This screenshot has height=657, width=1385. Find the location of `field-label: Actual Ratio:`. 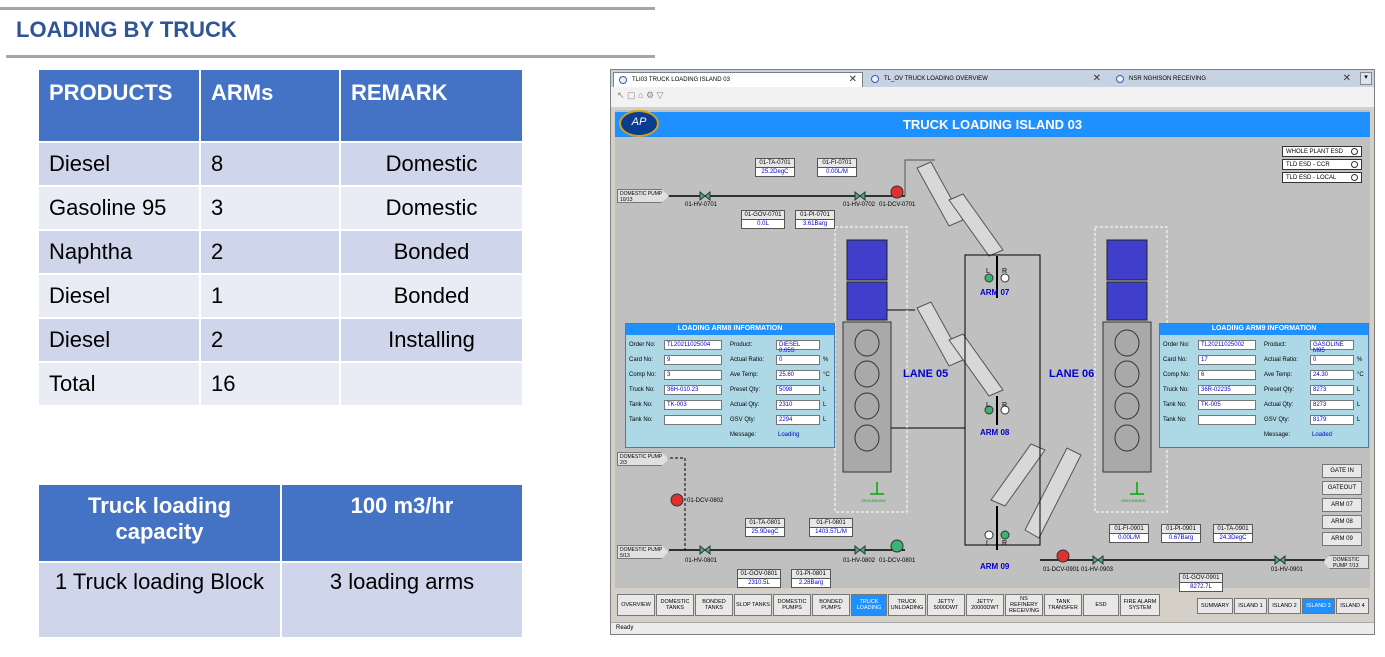

field-label: Actual Ratio: is located at coordinates (747, 360).